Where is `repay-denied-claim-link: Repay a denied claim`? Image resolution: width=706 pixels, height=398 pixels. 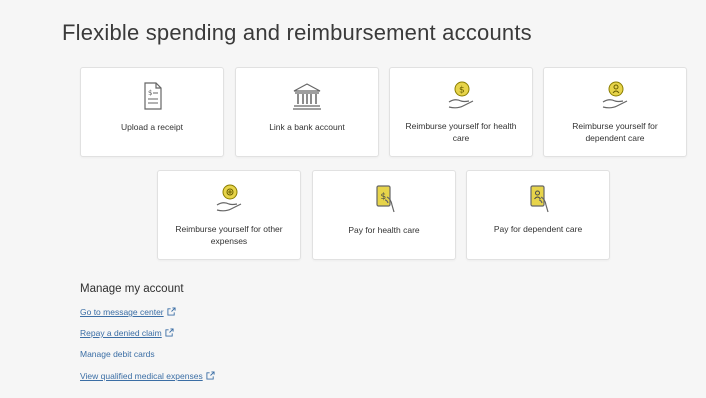
repay-denied-claim-link: Repay a denied claim is located at coordinates (127, 333).